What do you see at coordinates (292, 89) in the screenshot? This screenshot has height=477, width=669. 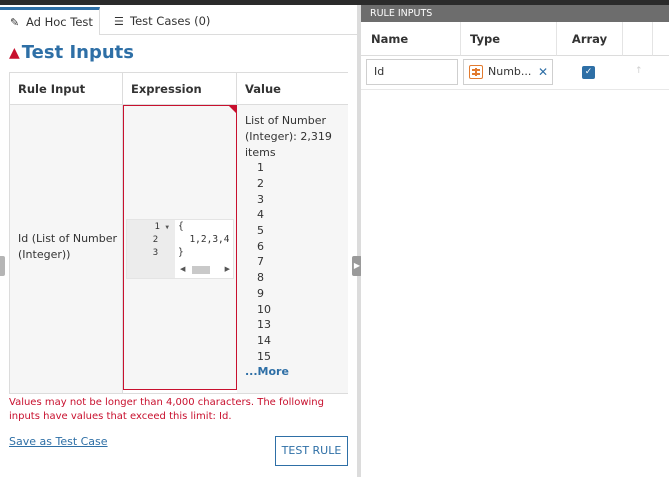 I see `column-header-value: Value` at bounding box center [292, 89].